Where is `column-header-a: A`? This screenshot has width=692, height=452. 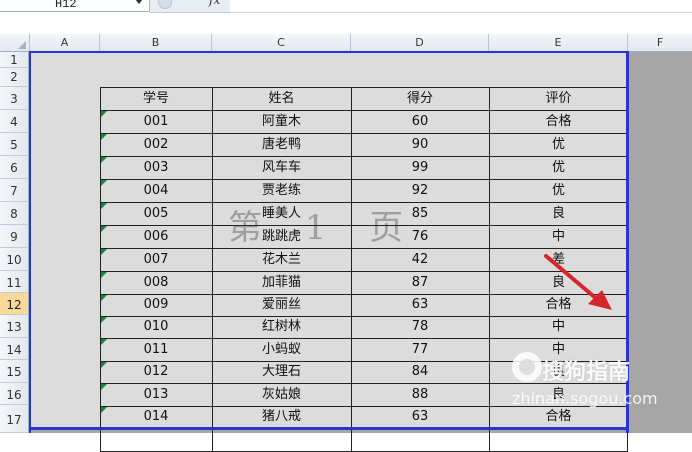 column-header-a: A is located at coordinates (65, 42).